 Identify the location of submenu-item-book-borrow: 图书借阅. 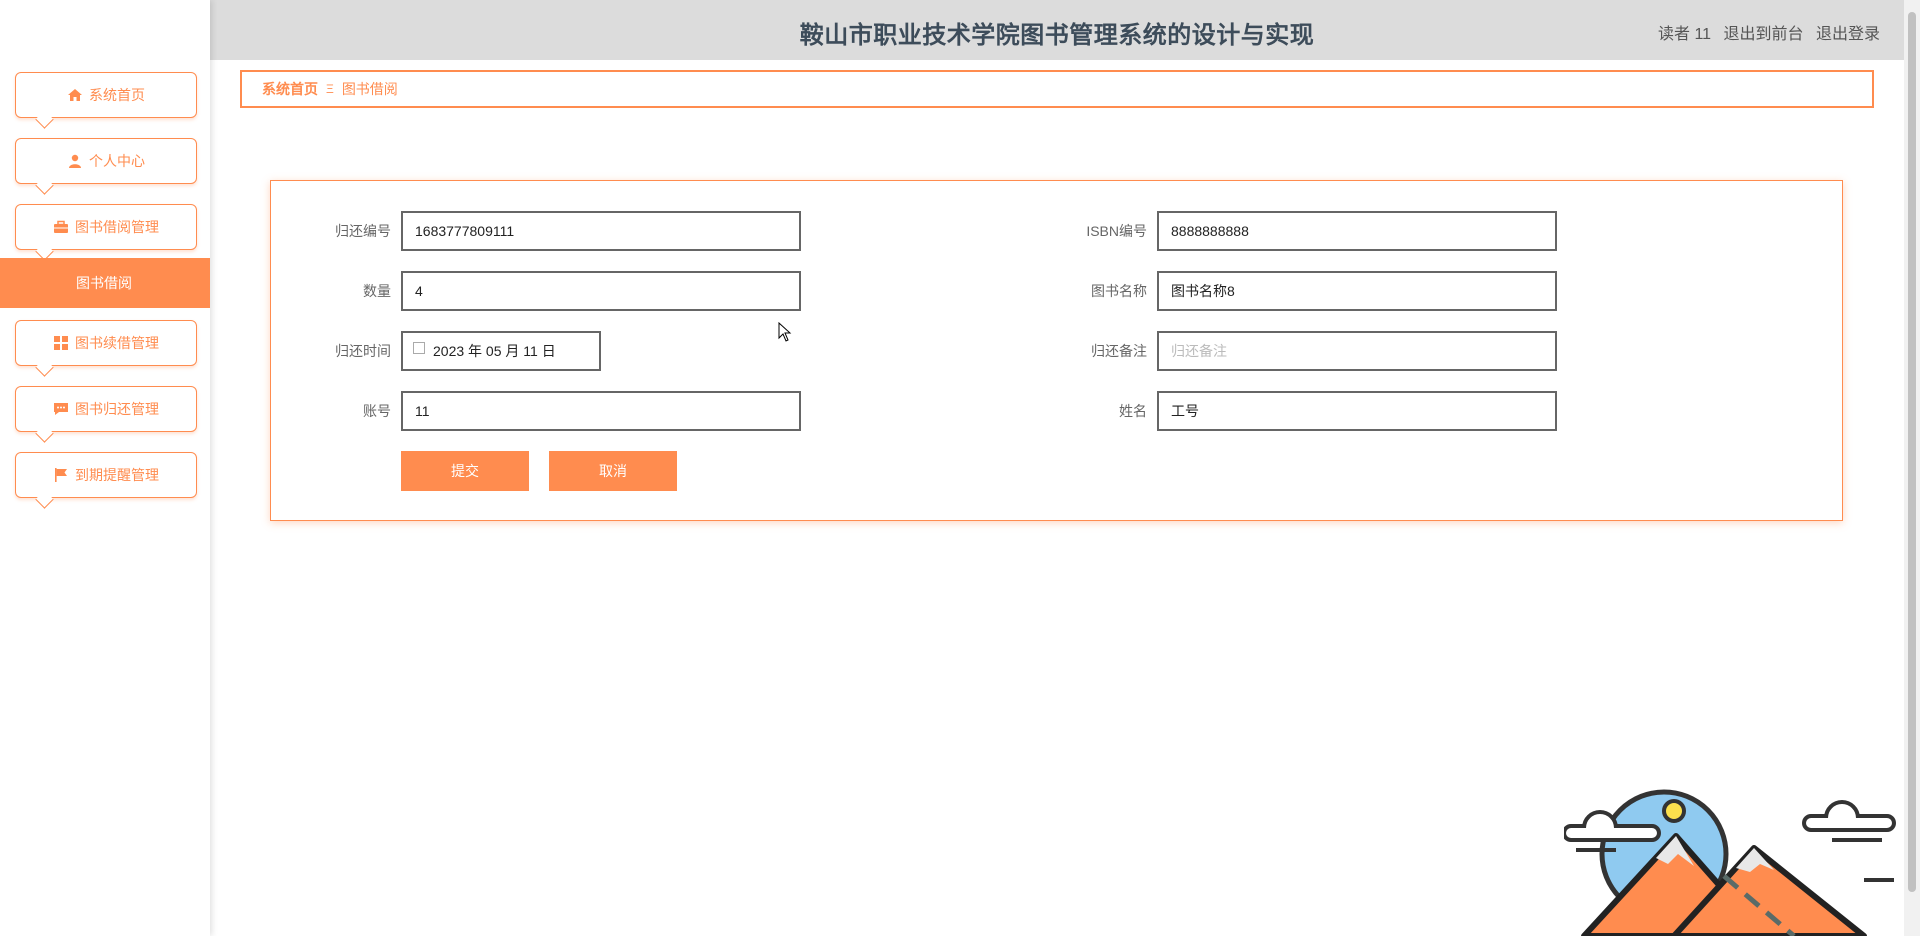
(105, 283).